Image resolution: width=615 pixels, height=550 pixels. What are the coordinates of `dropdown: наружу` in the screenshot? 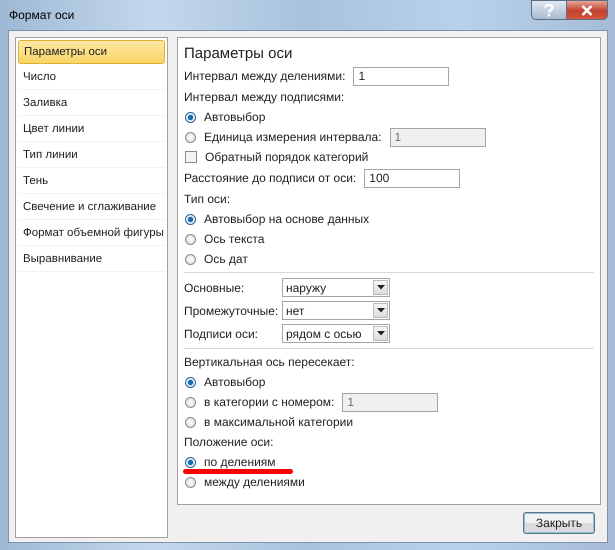 It's located at (336, 287).